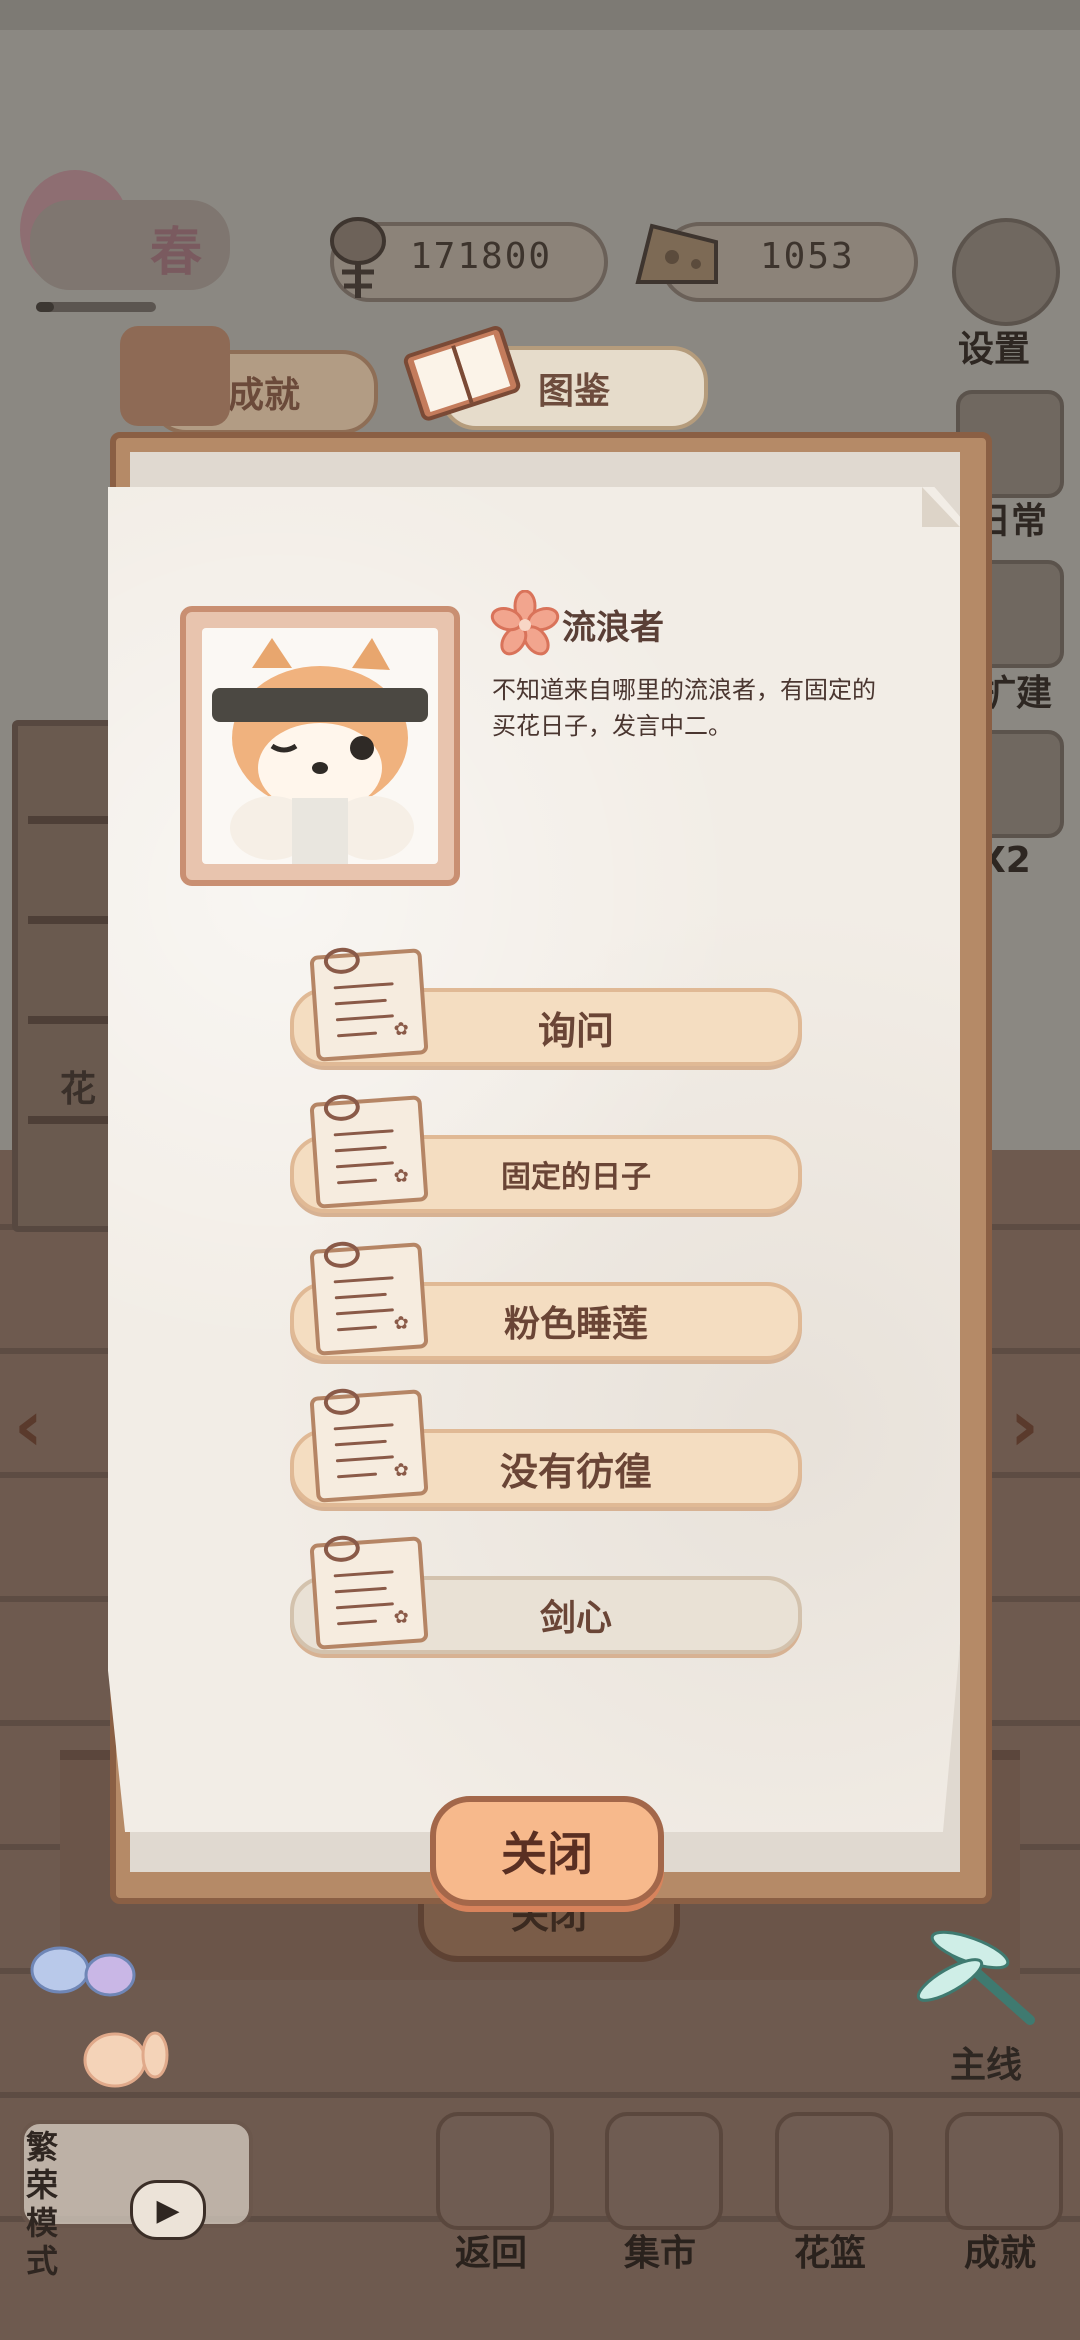 This screenshot has width=1080, height=2340. What do you see at coordinates (168, 2210) in the screenshot?
I see `play-icon: ▶` at bounding box center [168, 2210].